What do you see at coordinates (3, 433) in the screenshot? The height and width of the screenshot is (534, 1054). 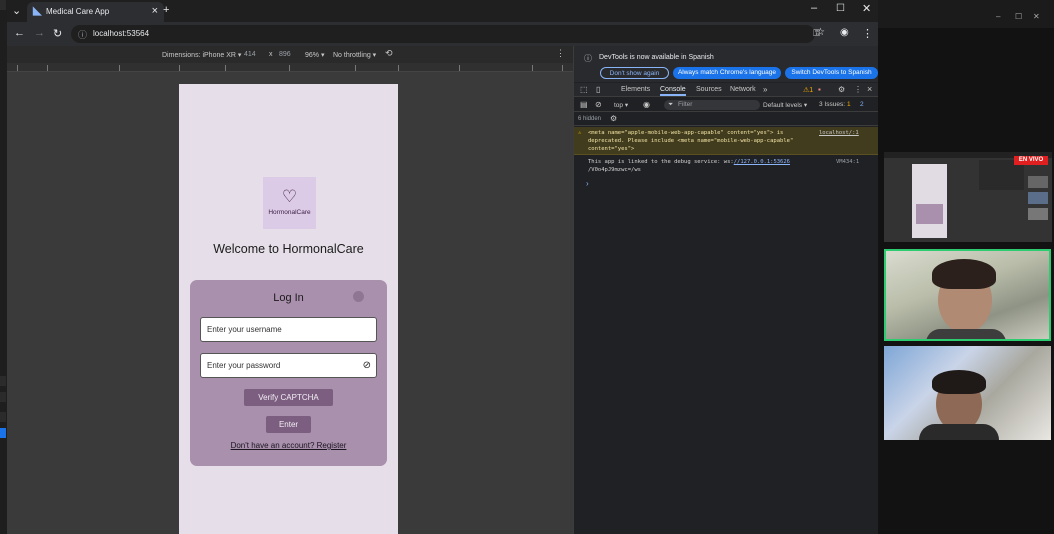 I see `edge-chip-active` at bounding box center [3, 433].